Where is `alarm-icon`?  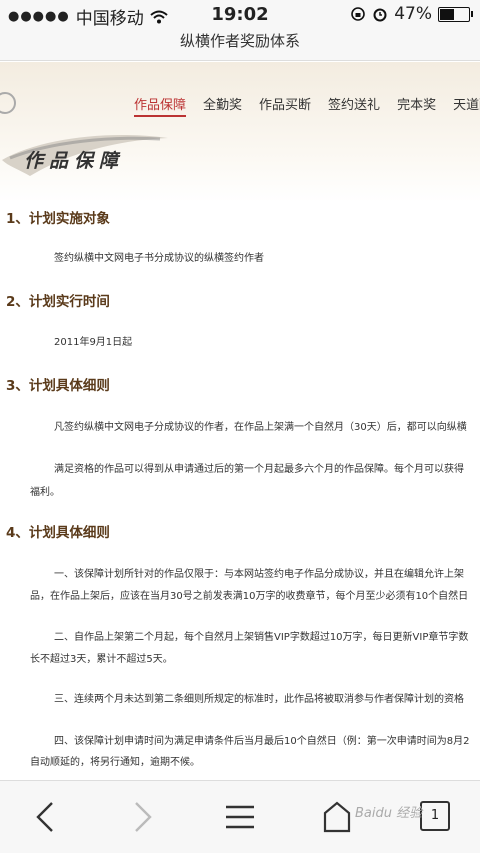
alarm-icon is located at coordinates (380, 15).